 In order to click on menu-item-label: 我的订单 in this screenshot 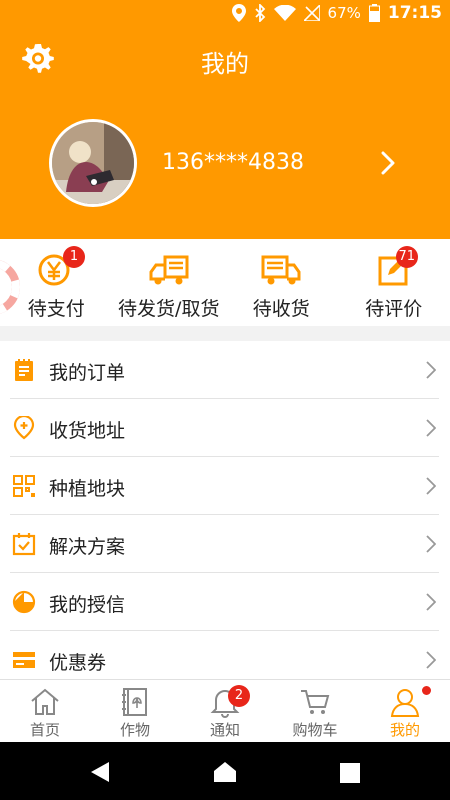, I will do `click(87, 373)`.